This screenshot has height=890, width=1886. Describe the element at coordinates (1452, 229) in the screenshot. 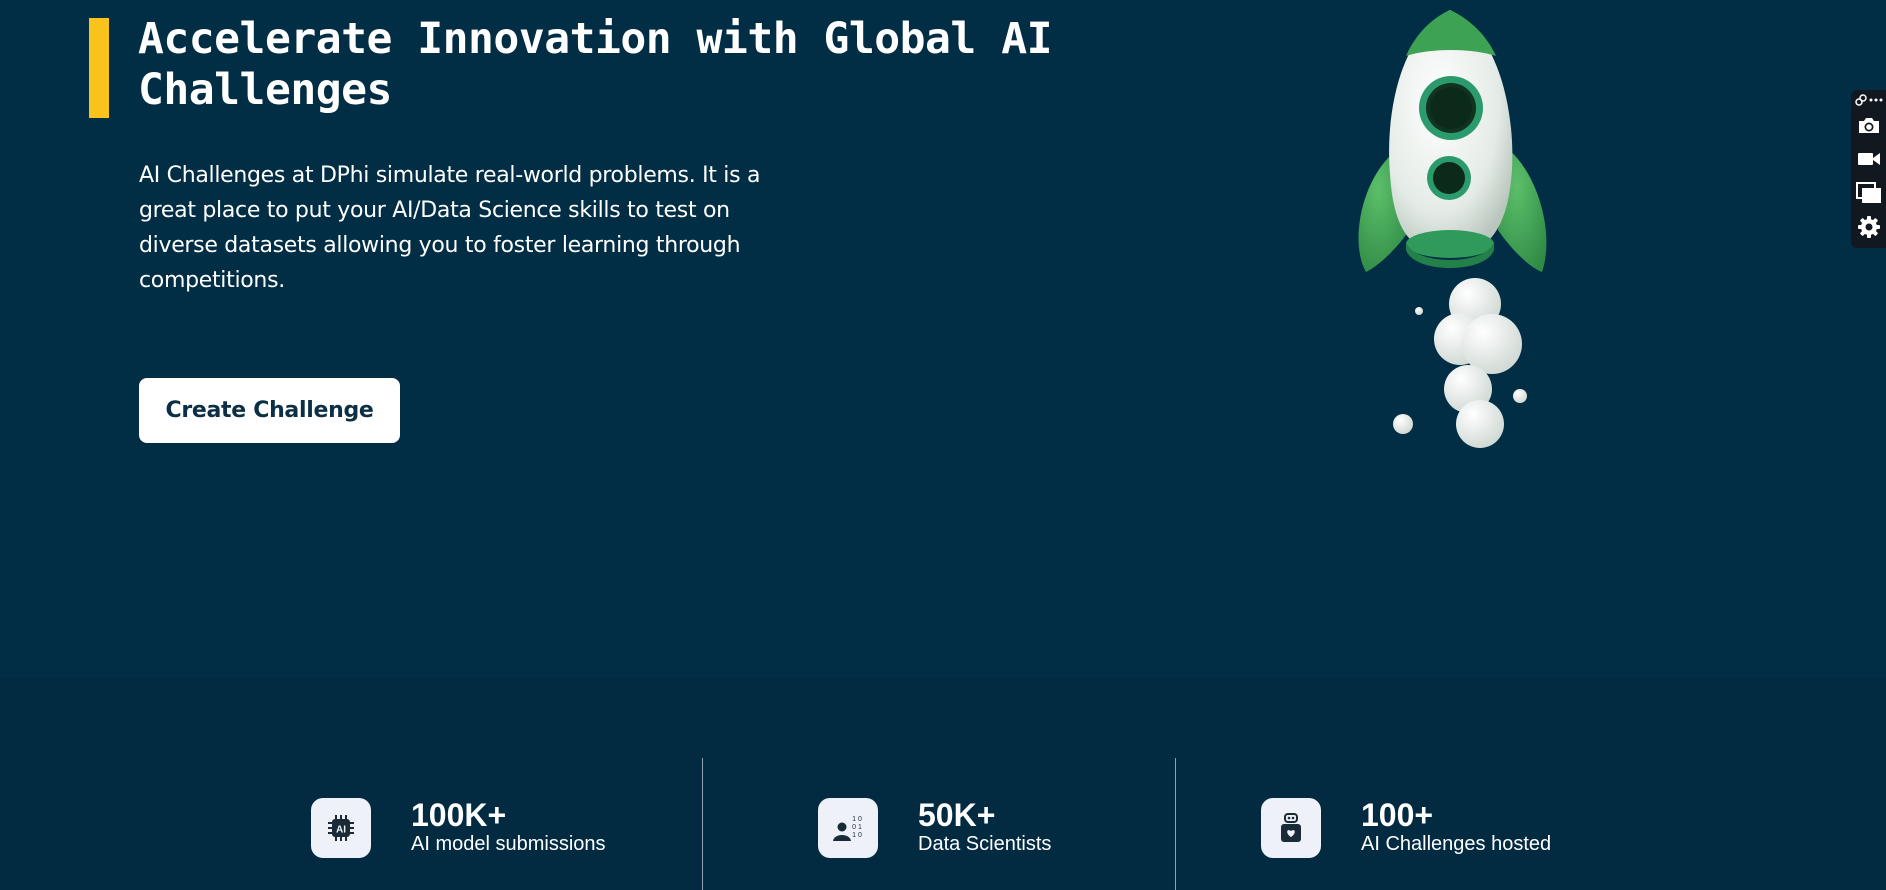

I see `rocket-illustration` at that location.